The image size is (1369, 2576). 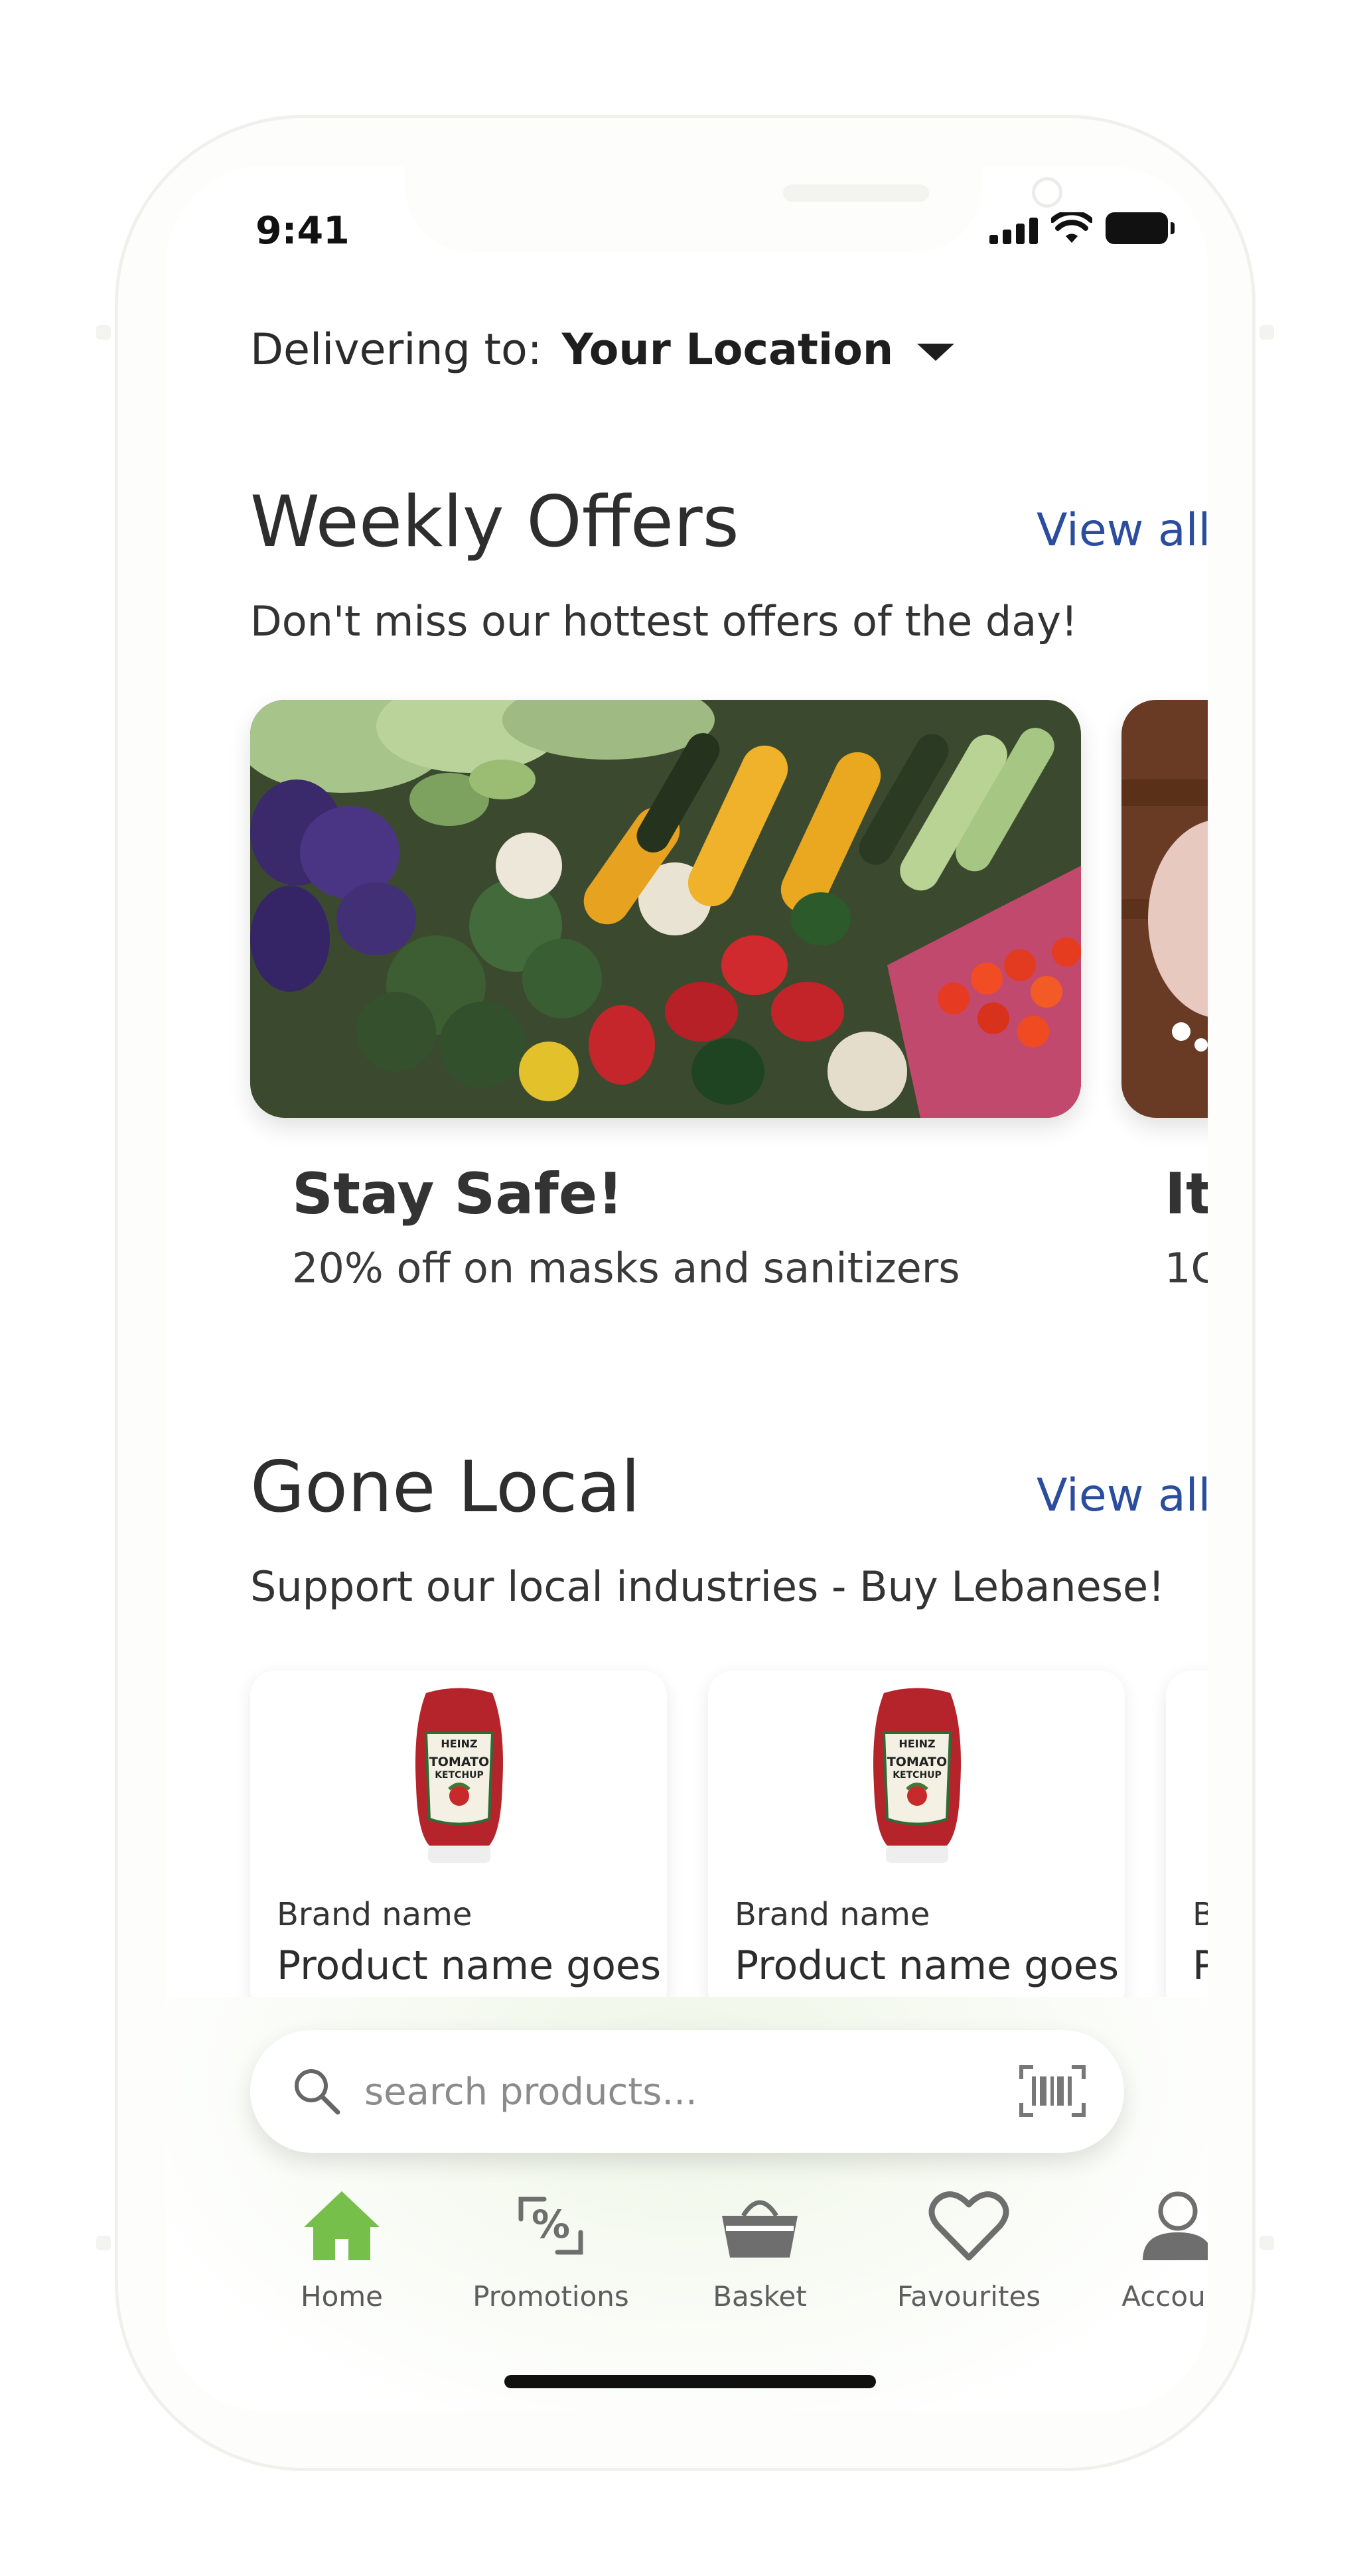 What do you see at coordinates (495, 522) in the screenshot?
I see `weekly-offers-title: Weekly Offers` at bounding box center [495, 522].